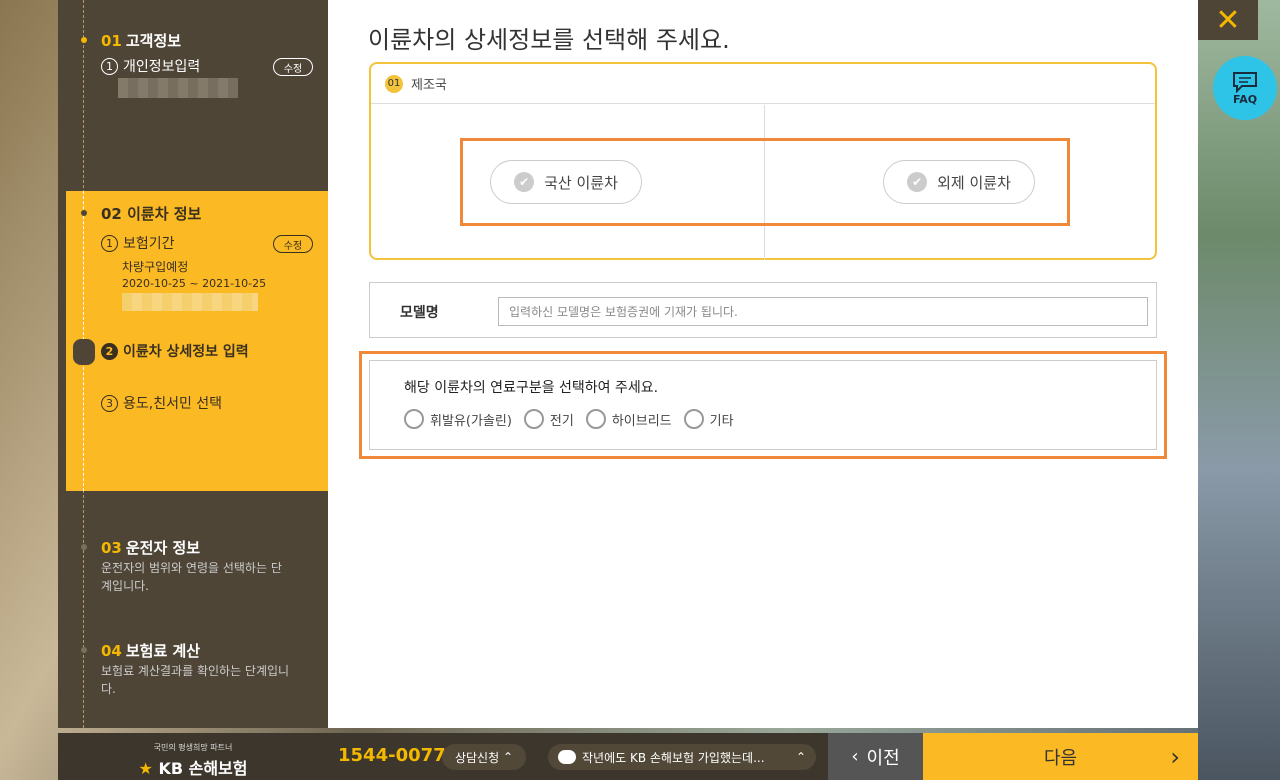  Describe the element at coordinates (111, 548) in the screenshot. I see `step-number: 03` at that location.